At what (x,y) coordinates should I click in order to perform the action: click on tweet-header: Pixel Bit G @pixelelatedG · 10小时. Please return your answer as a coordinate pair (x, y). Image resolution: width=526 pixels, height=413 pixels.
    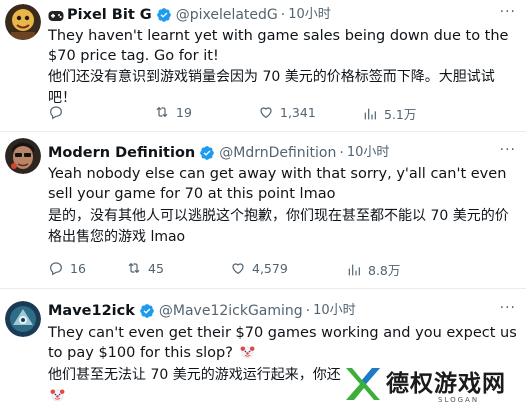
    Looking at the image, I should click on (189, 15).